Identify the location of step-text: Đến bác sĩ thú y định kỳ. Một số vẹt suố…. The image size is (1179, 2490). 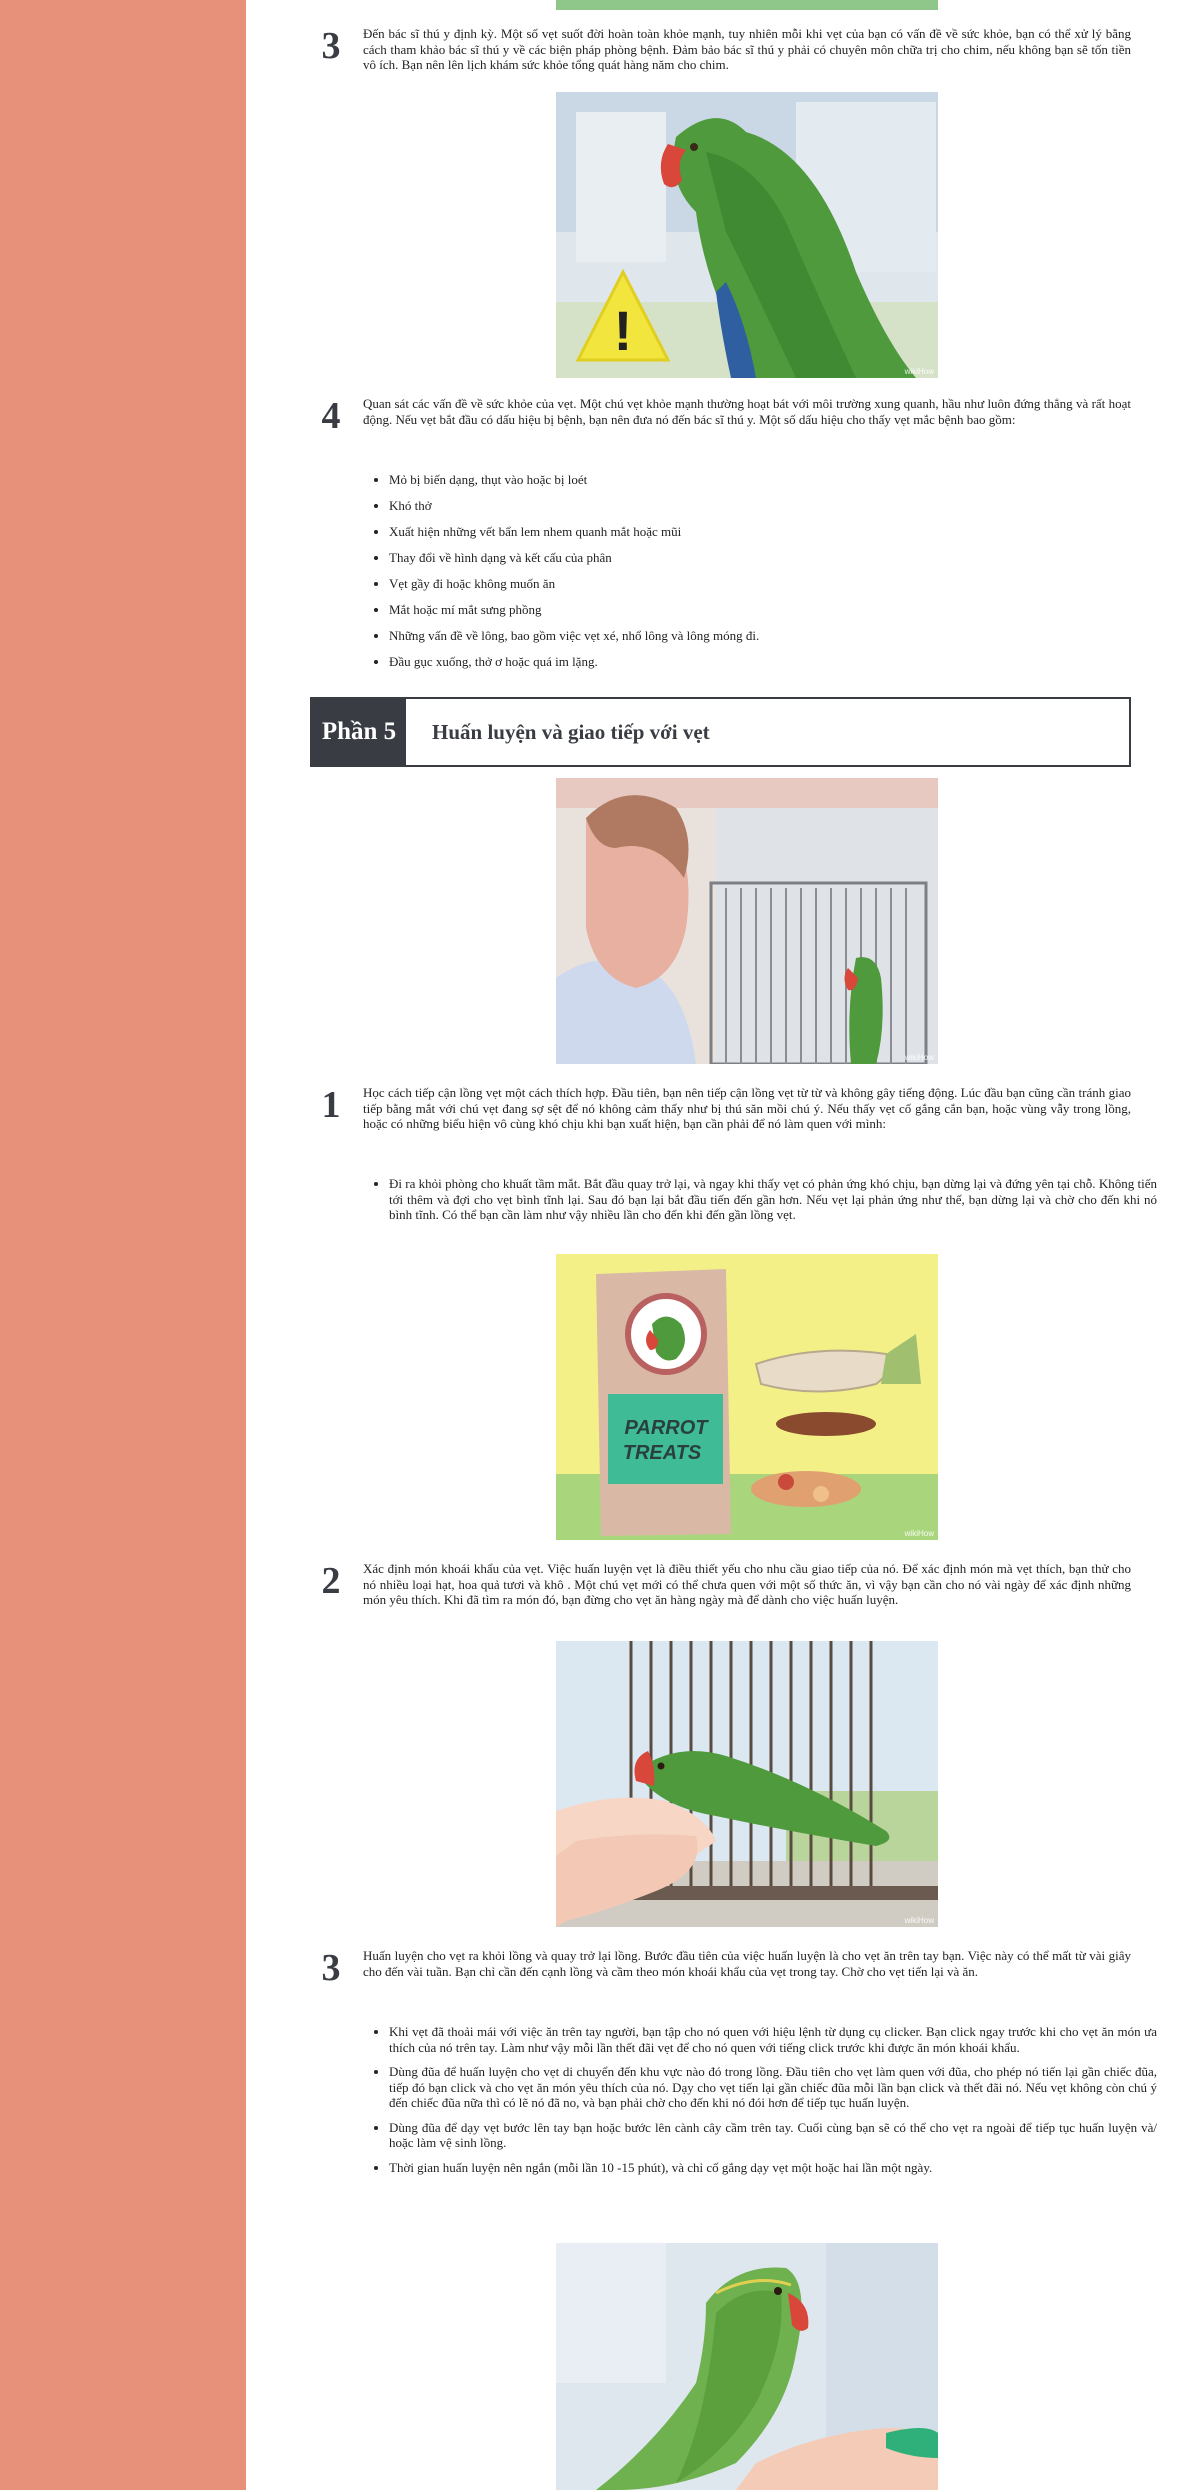
(747, 49).